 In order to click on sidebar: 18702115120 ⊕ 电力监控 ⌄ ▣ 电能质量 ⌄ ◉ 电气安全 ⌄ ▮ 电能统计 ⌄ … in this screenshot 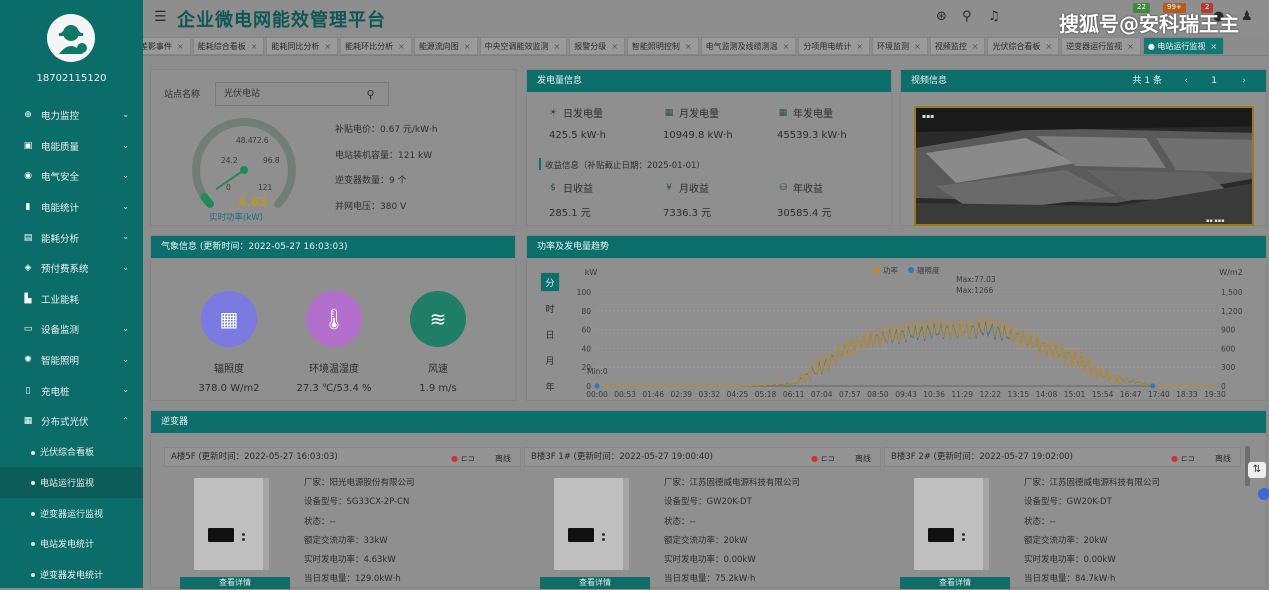, I will do `click(71, 294)`.